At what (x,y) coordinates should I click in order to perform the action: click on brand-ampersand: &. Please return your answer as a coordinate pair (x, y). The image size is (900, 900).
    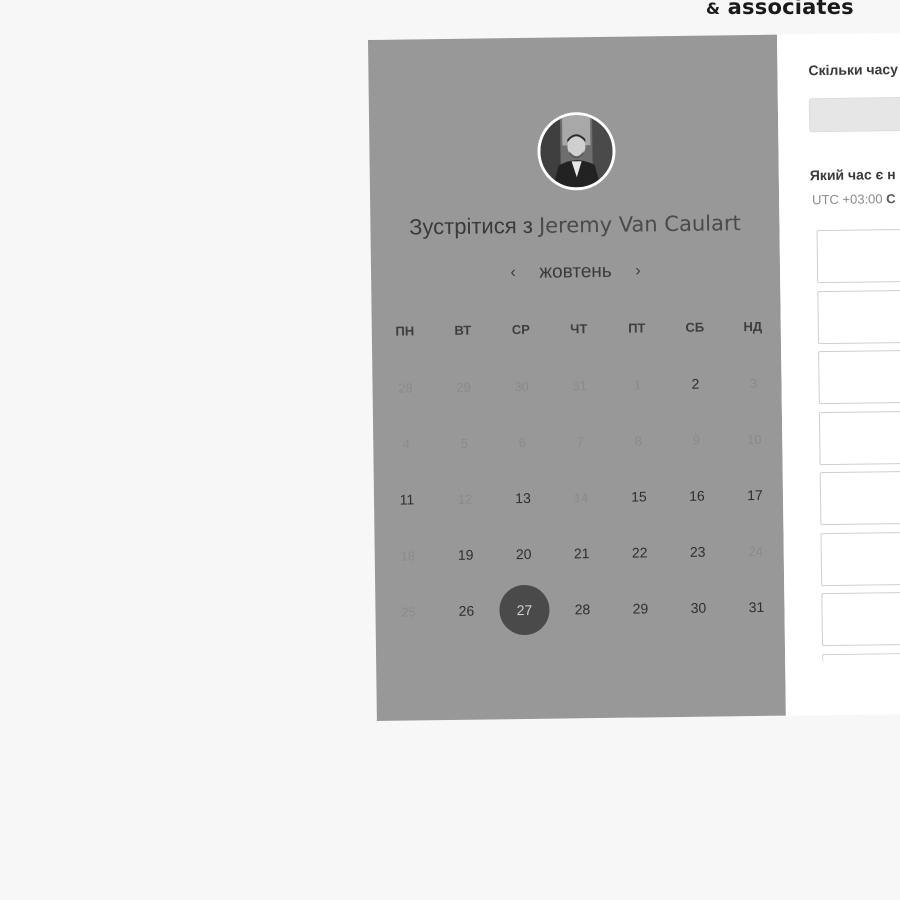
    Looking at the image, I should click on (713, 9).